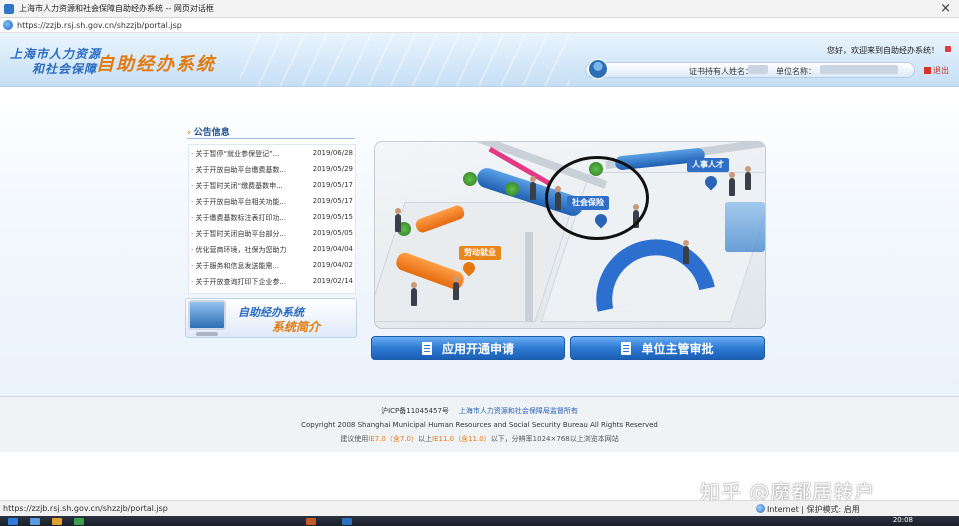  I want to click on icp-number: 沪ICP备11045457号, so click(415, 411).